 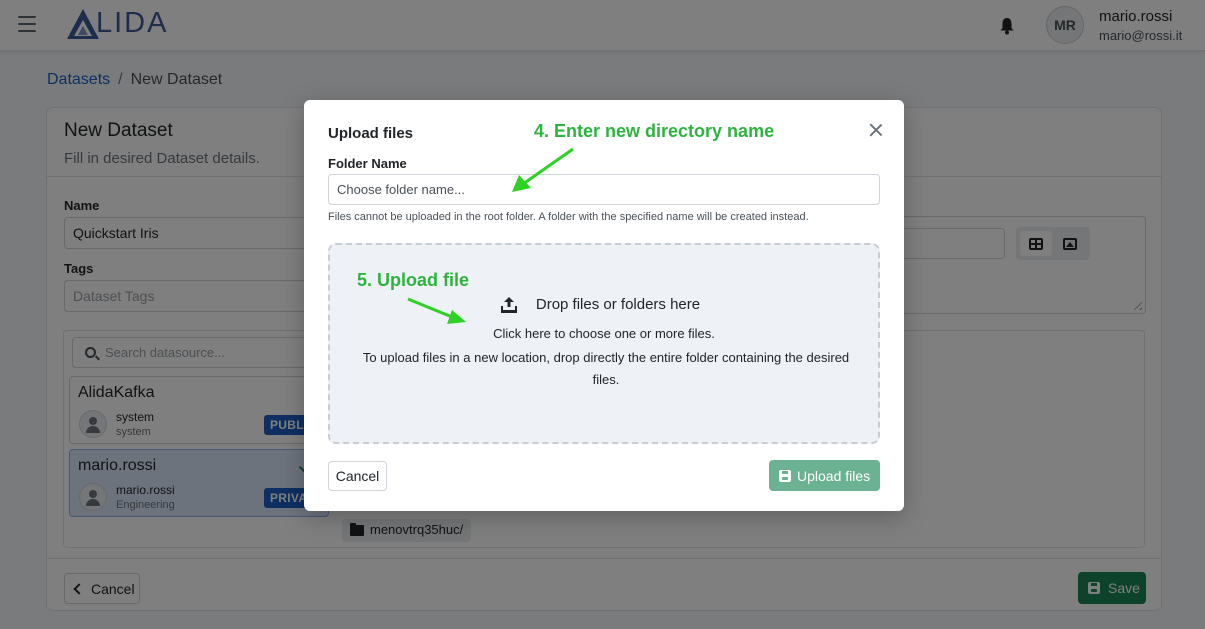 I want to click on folder-name-input, so click(x=604, y=189).